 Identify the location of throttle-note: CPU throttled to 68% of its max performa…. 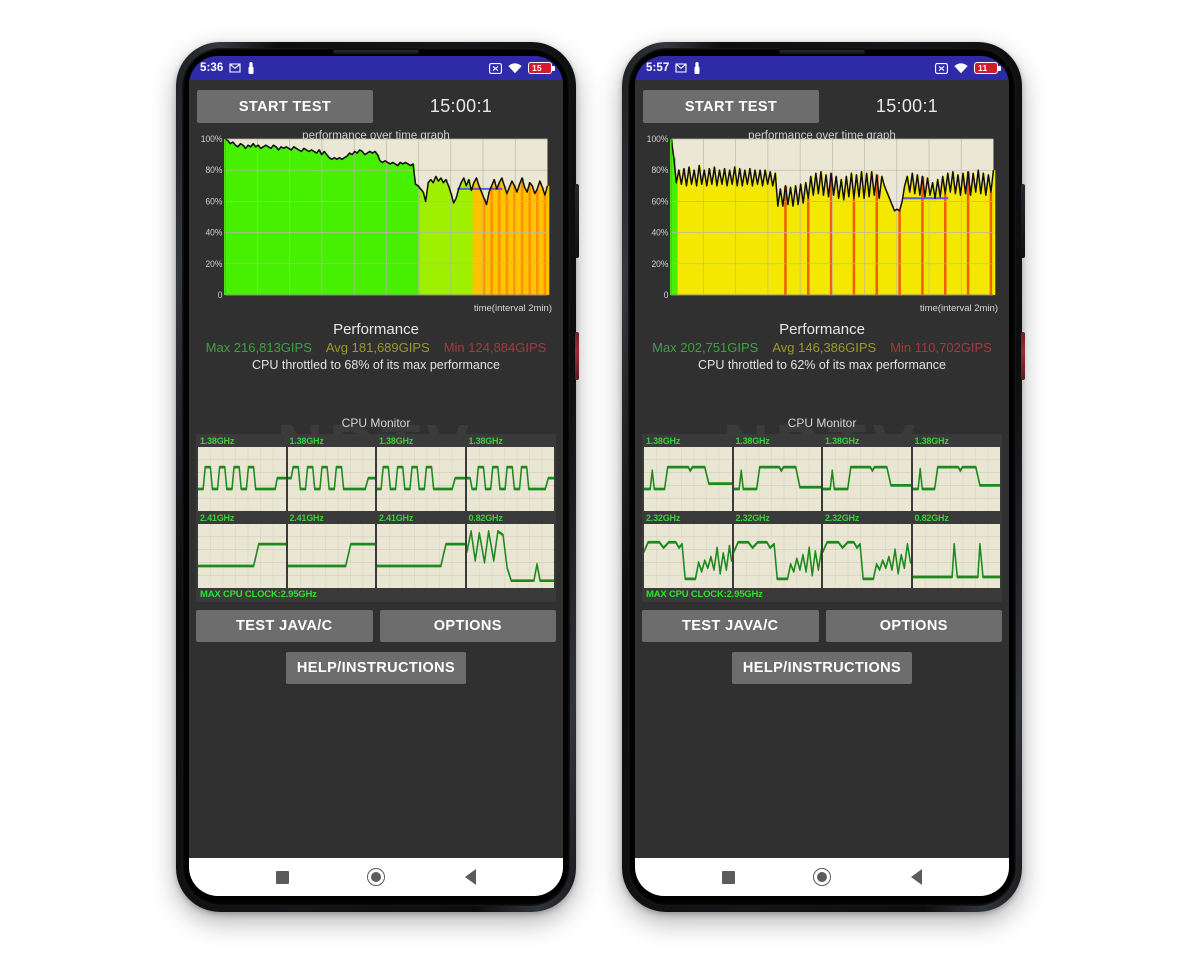
(376, 365).